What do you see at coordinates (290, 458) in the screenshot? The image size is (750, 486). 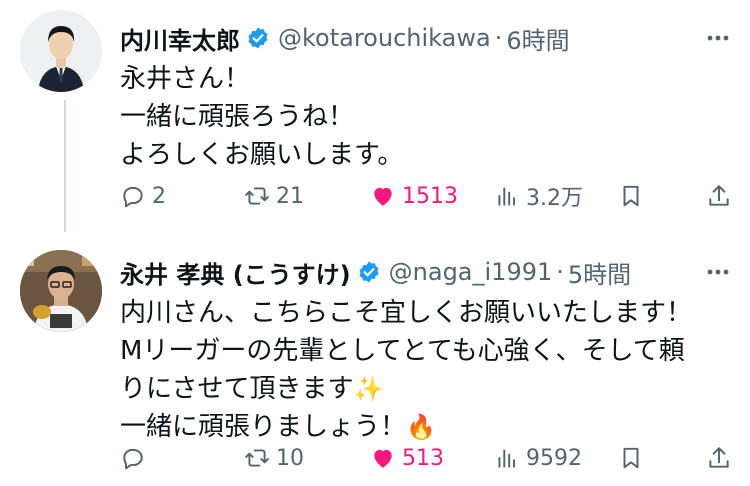 I see `retweet-count: 10` at bounding box center [290, 458].